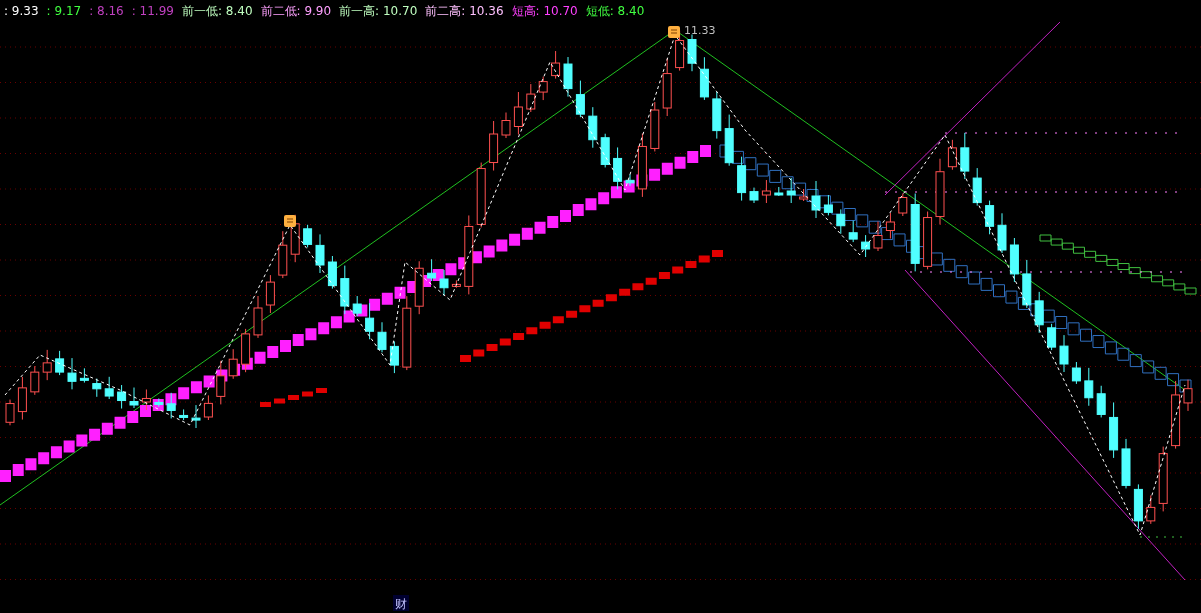  I want to click on event-tag: 财, so click(401, 603).